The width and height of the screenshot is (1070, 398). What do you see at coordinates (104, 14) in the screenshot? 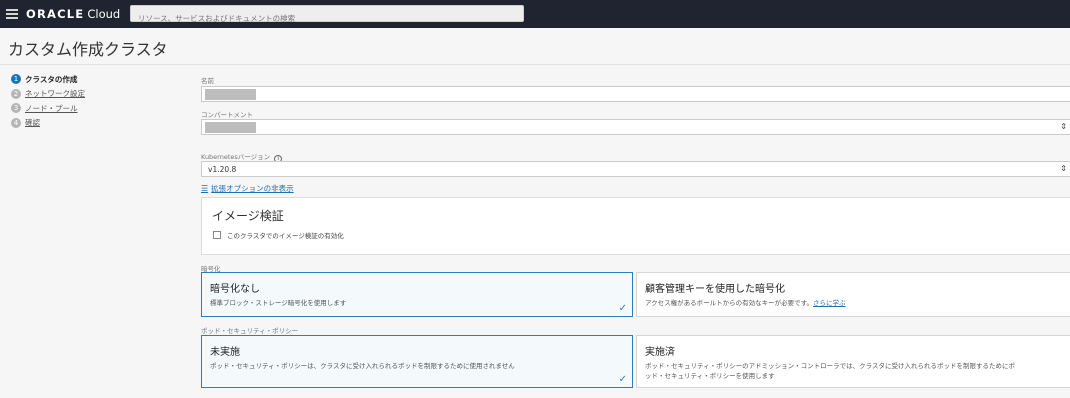
I see `brand-suffix: Cloud` at bounding box center [104, 14].